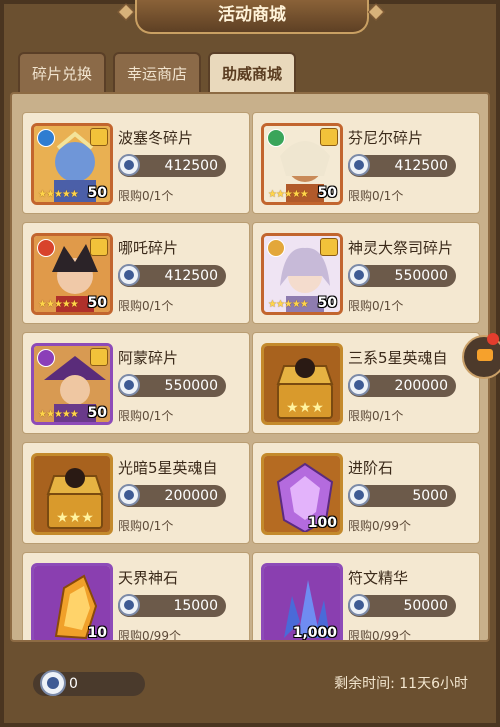 The width and height of the screenshot is (500, 727). What do you see at coordinates (250, 687) in the screenshot?
I see `shop-footer: 0 剩余时间: 11天6小时` at bounding box center [250, 687].